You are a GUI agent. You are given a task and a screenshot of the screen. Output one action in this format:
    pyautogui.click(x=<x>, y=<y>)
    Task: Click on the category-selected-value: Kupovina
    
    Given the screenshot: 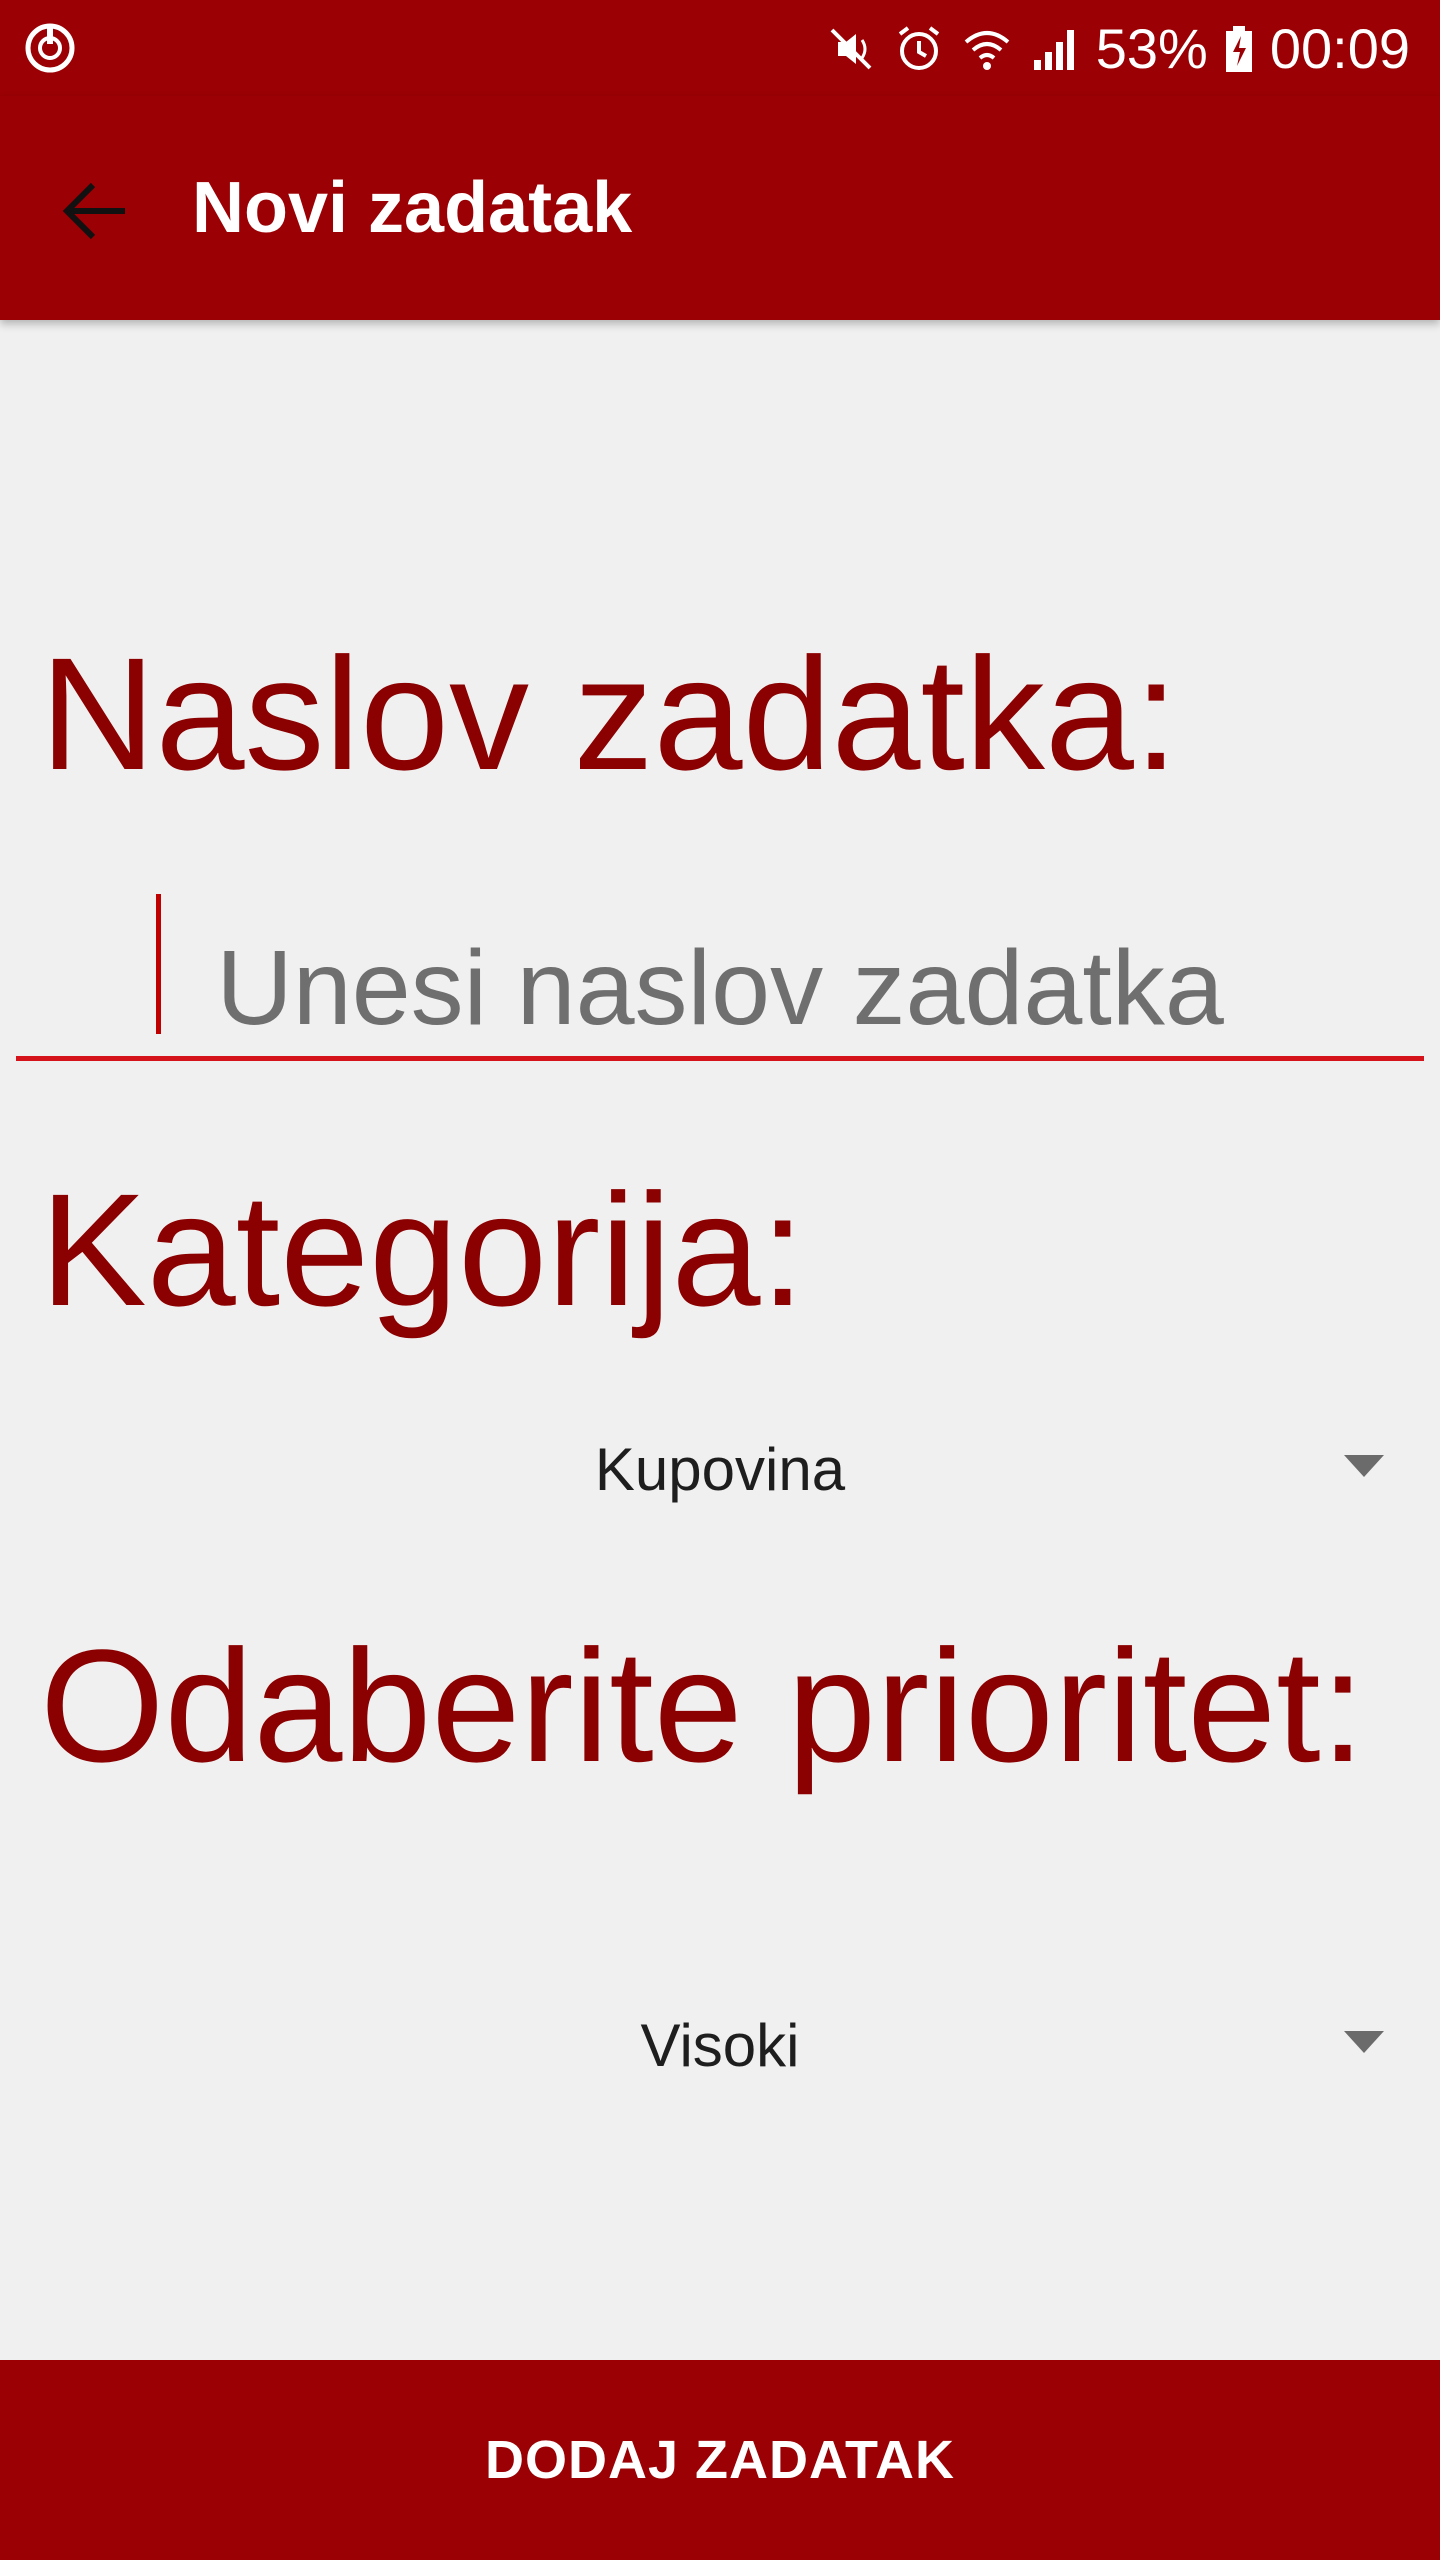 What is the action you would take?
    pyautogui.click(x=720, y=1469)
    